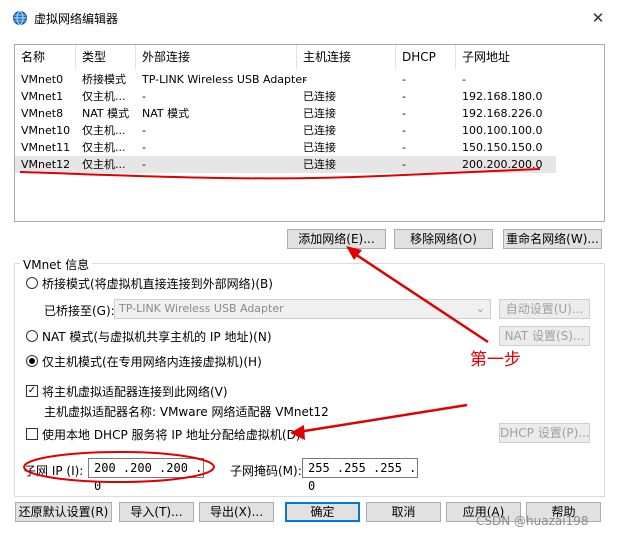  Describe the element at coordinates (45, 57) in the screenshot. I see `column-header-name: 名称` at that location.